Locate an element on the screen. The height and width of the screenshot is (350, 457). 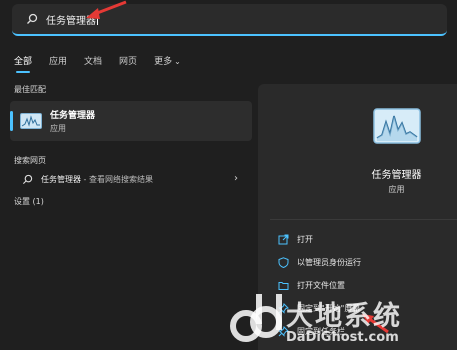
tab-web: 网页 is located at coordinates (128, 63).